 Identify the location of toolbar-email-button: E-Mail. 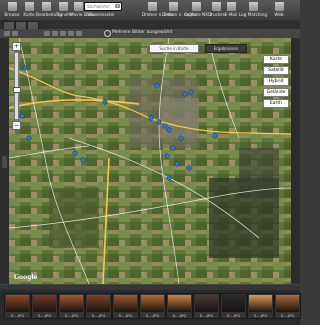
(231, 10).